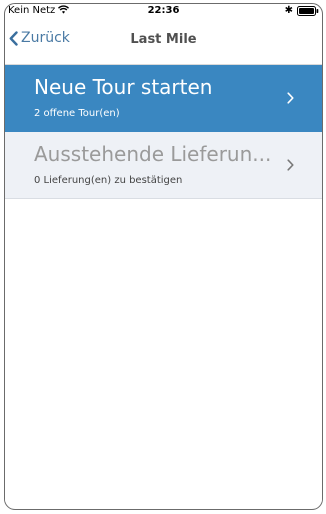 The height and width of the screenshot is (514, 326). I want to click on battery-icon, so click(308, 11).